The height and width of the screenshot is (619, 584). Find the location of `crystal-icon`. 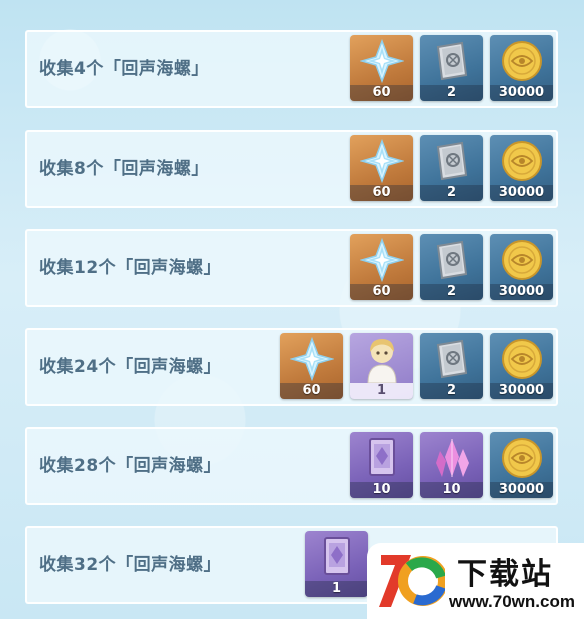

crystal-icon is located at coordinates (451, 457).